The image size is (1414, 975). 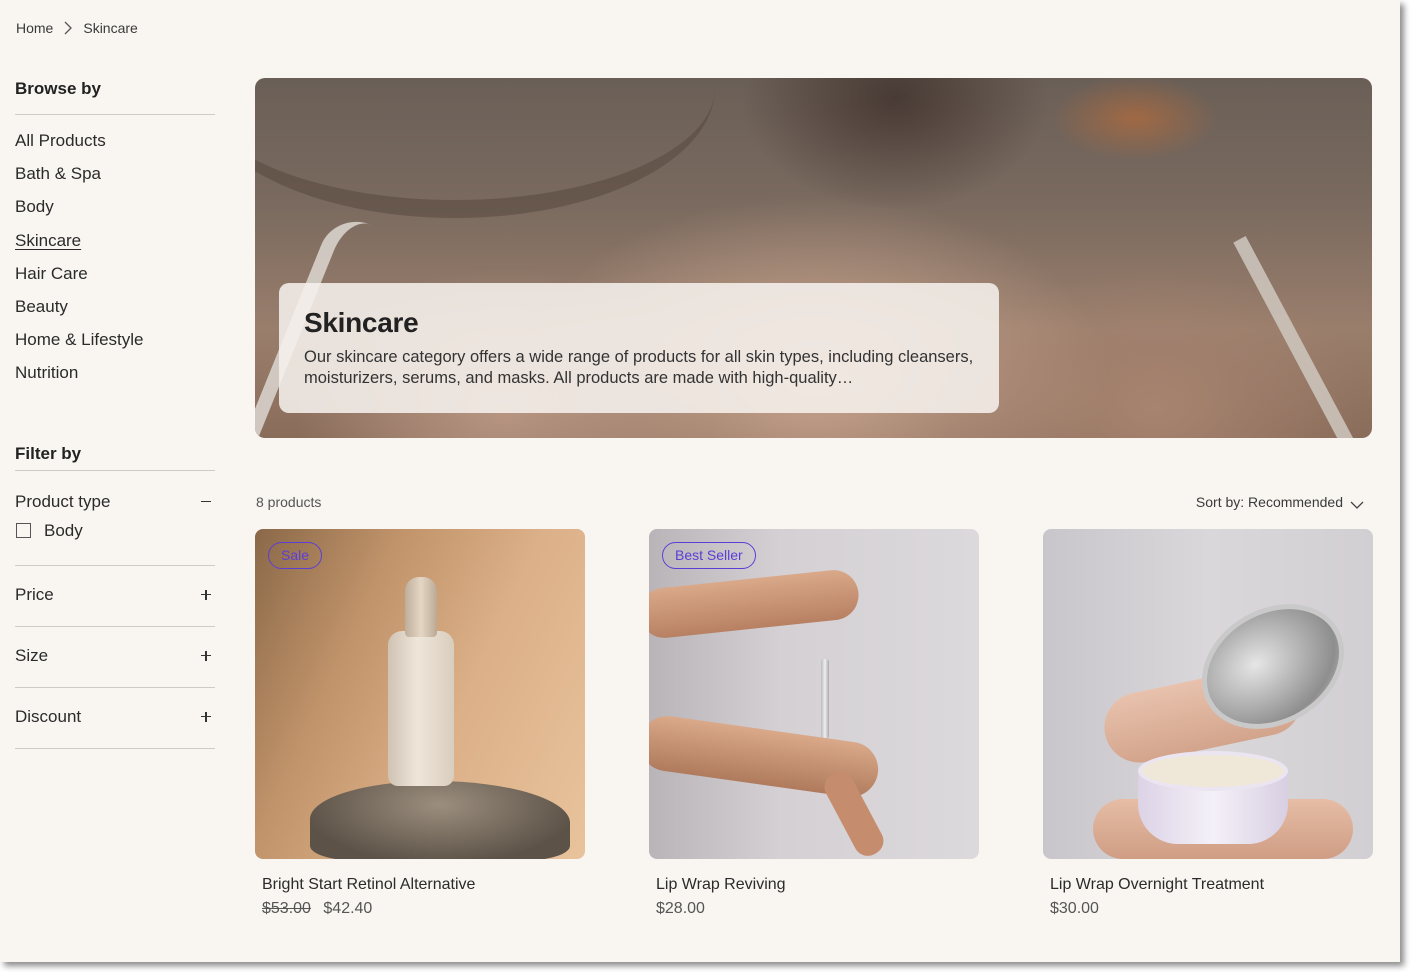 I want to click on product-image, so click(x=1208, y=694).